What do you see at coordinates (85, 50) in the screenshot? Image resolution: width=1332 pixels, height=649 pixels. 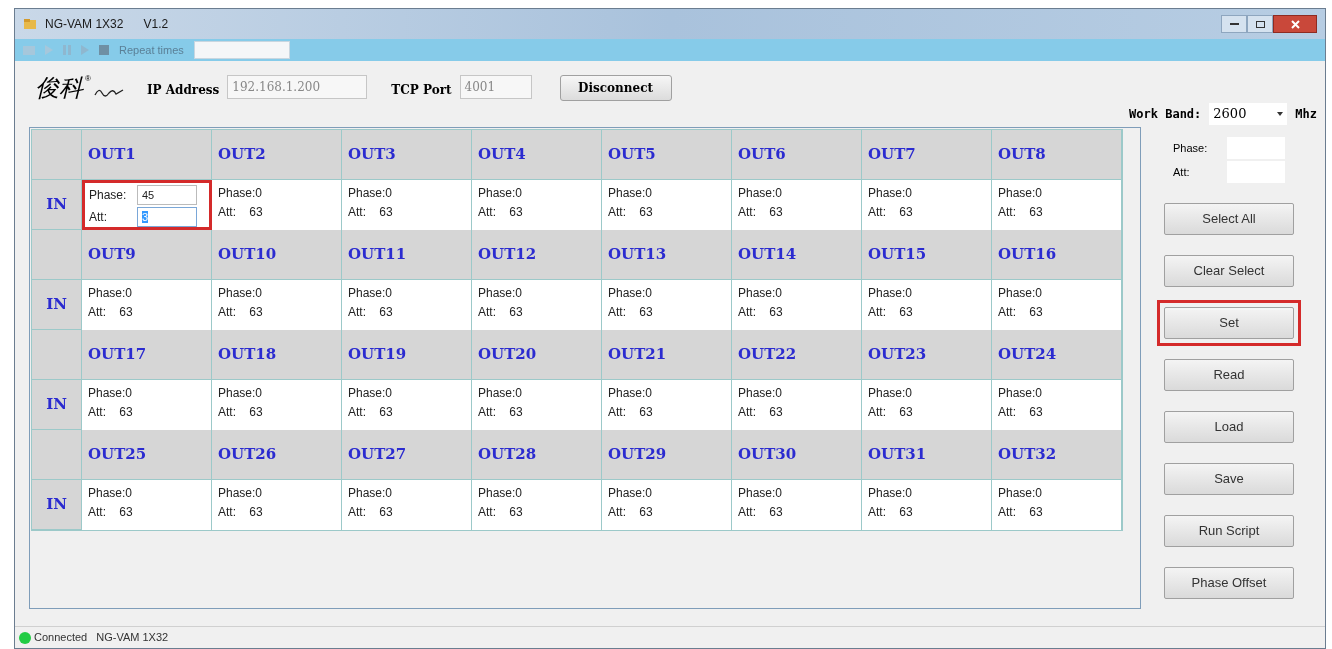 I see `play-icon` at bounding box center [85, 50].